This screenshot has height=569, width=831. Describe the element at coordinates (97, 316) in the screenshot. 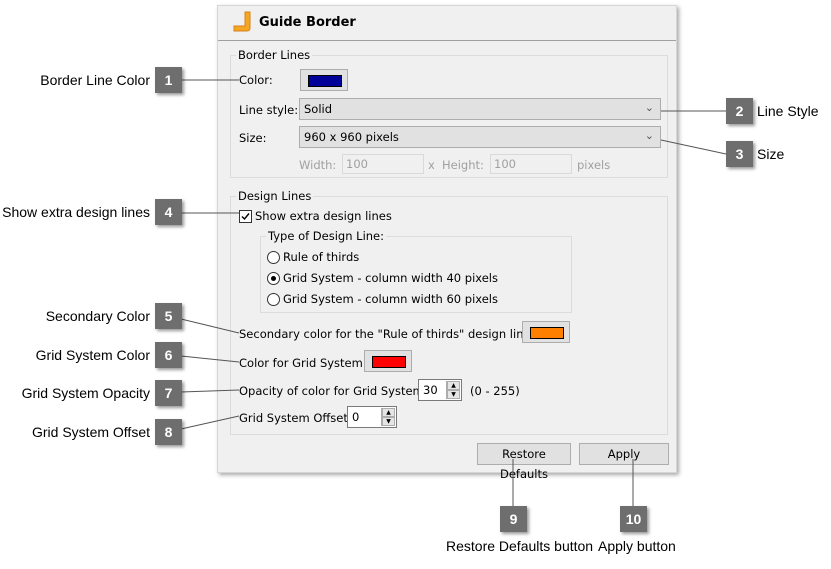

I see `callout-label-5: Secondary Color` at that location.